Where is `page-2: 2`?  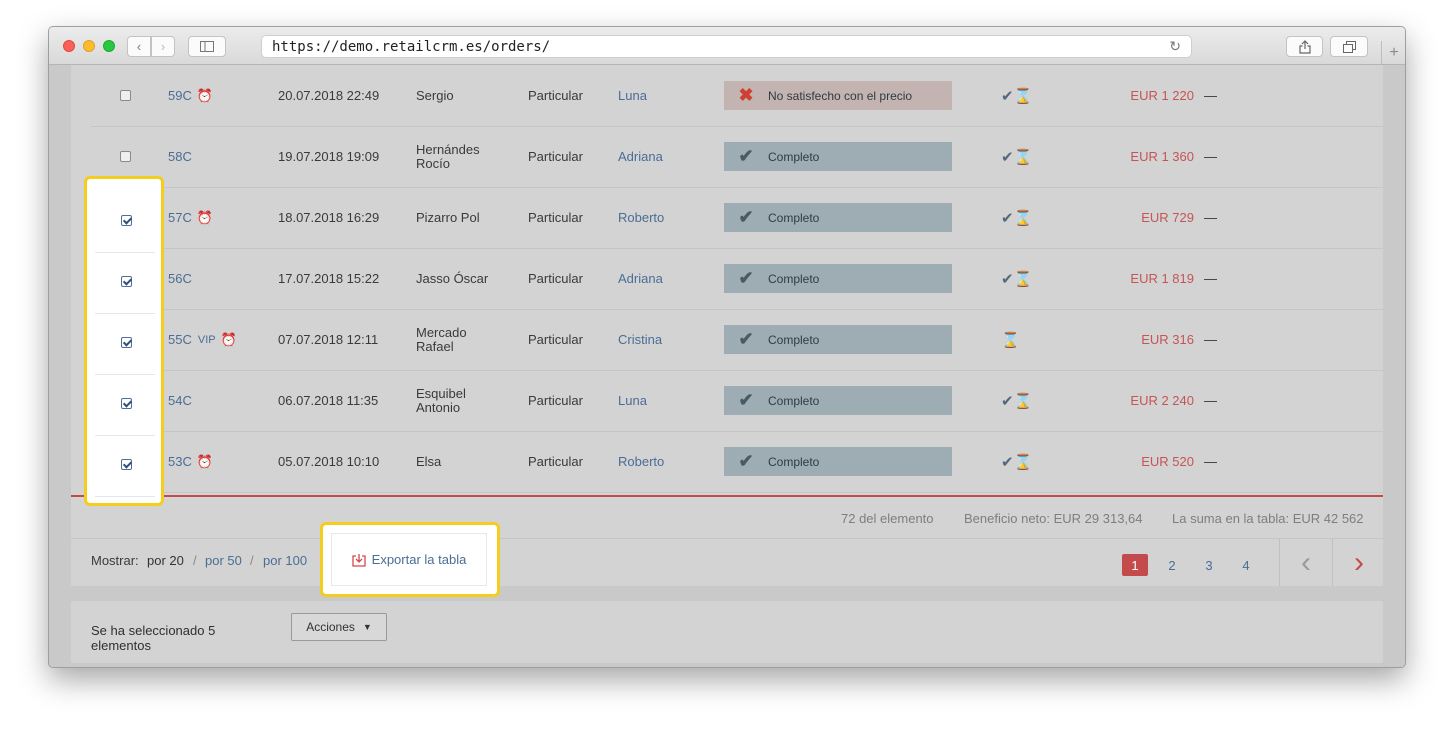
page-2: 2 is located at coordinates (1172, 565).